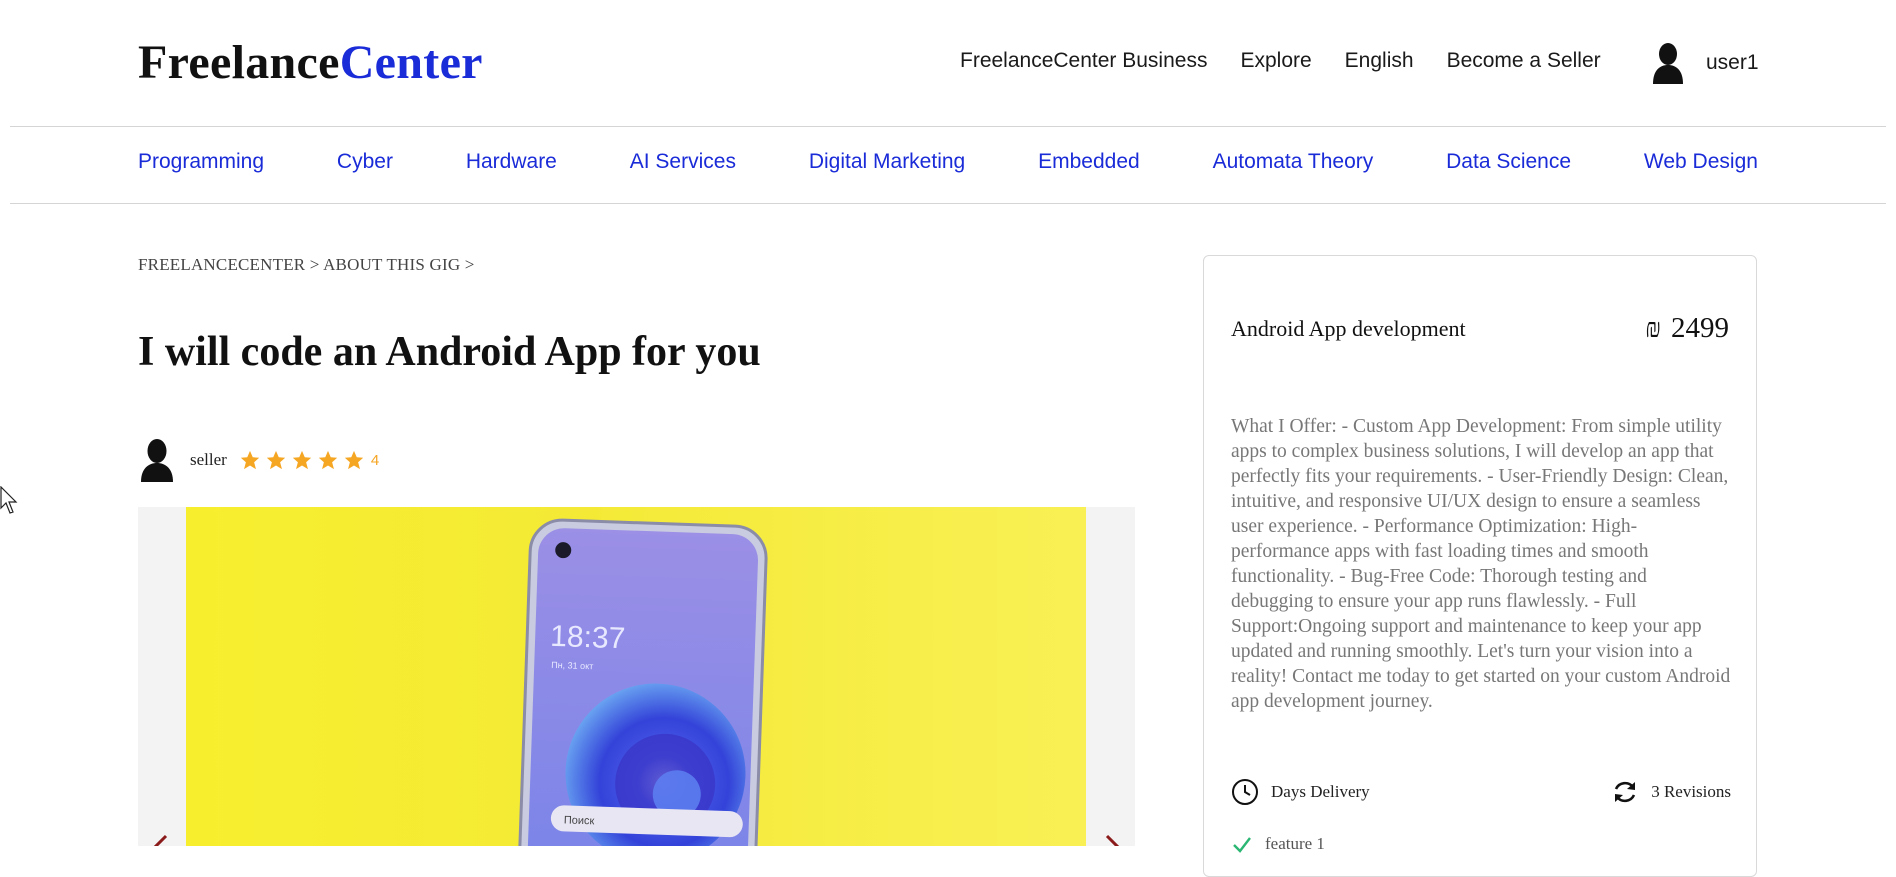  What do you see at coordinates (948, 126) in the screenshot?
I see `header-divider` at bounding box center [948, 126].